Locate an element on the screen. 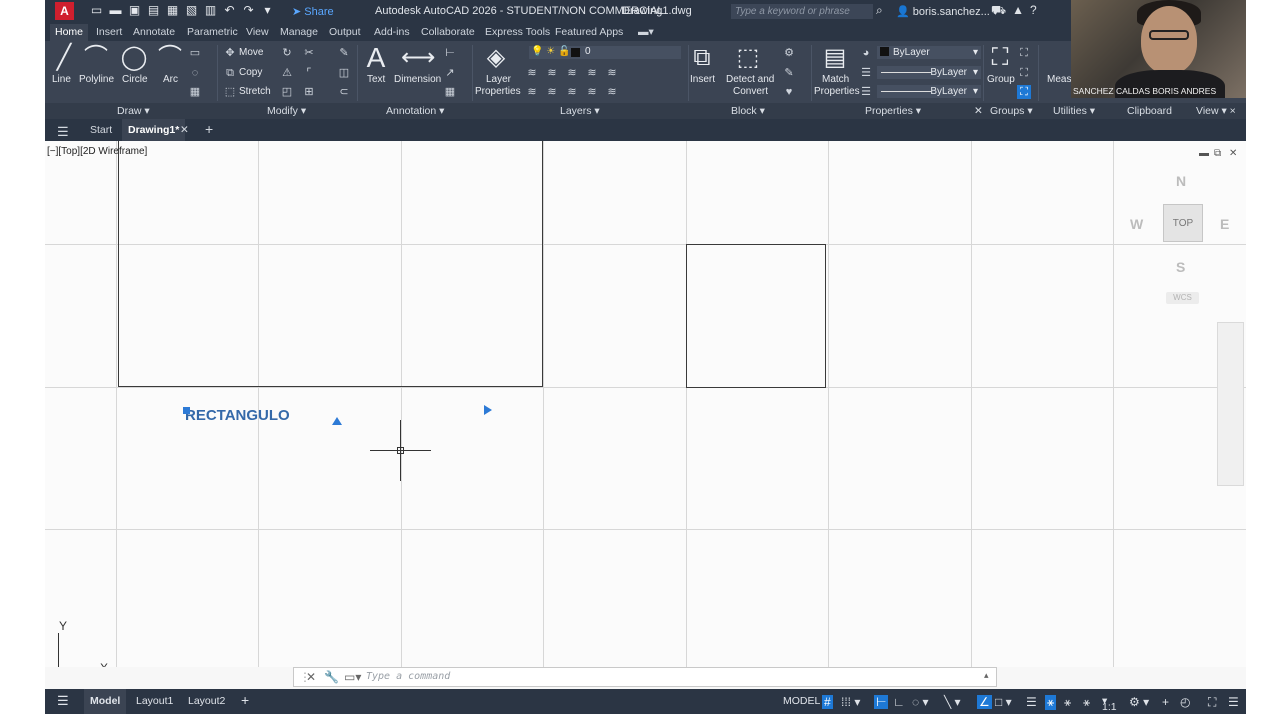  model-space-toggle: MODEL is located at coordinates (801, 701).